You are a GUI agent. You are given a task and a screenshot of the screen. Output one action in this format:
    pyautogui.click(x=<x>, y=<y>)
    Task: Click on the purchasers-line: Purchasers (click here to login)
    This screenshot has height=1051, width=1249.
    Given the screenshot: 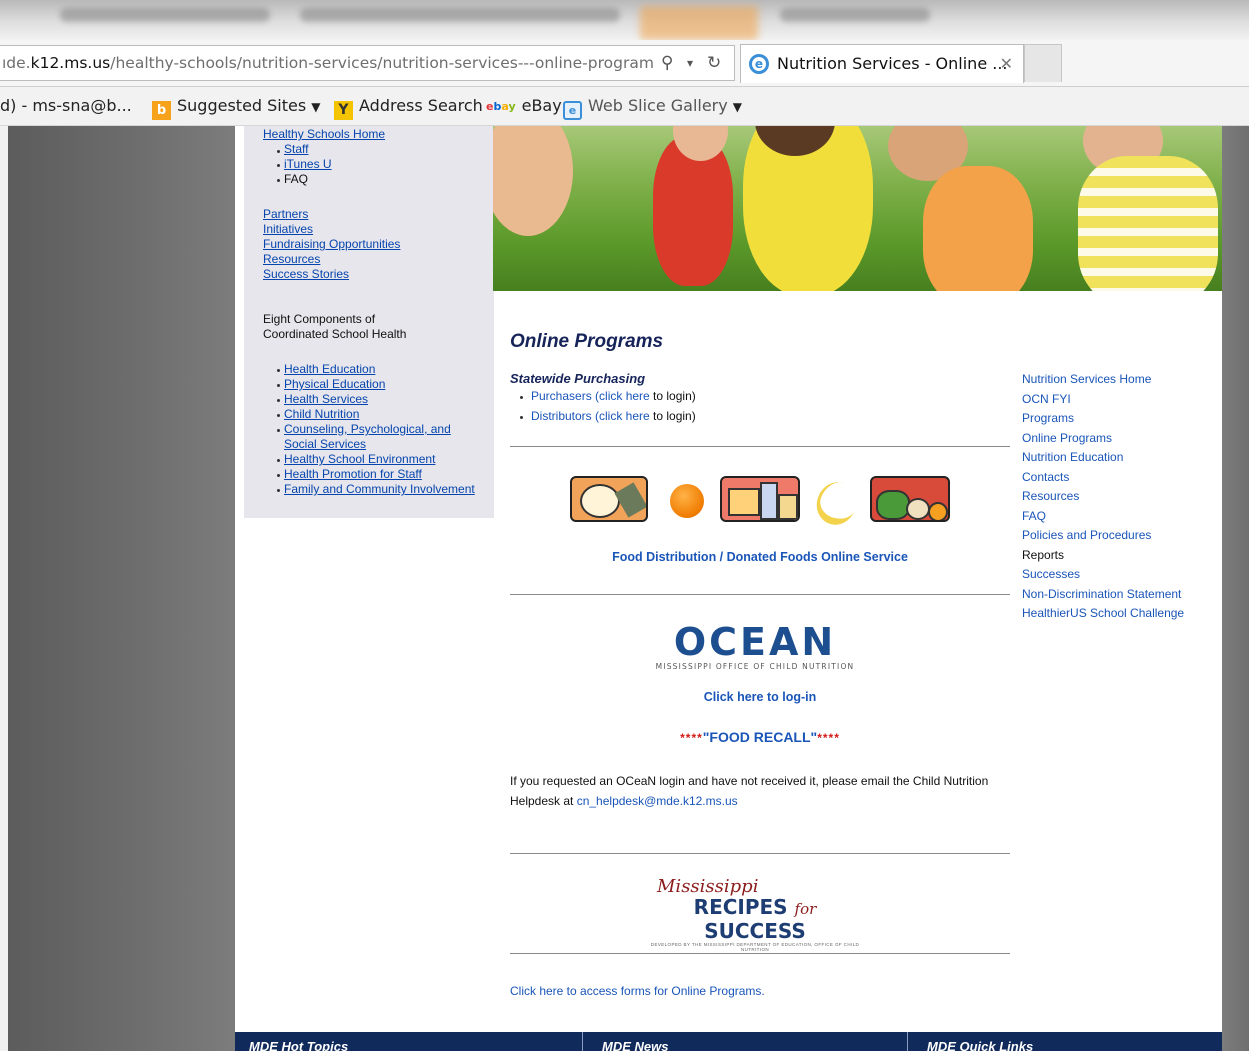 What is the action you would take?
    pyautogui.click(x=613, y=396)
    